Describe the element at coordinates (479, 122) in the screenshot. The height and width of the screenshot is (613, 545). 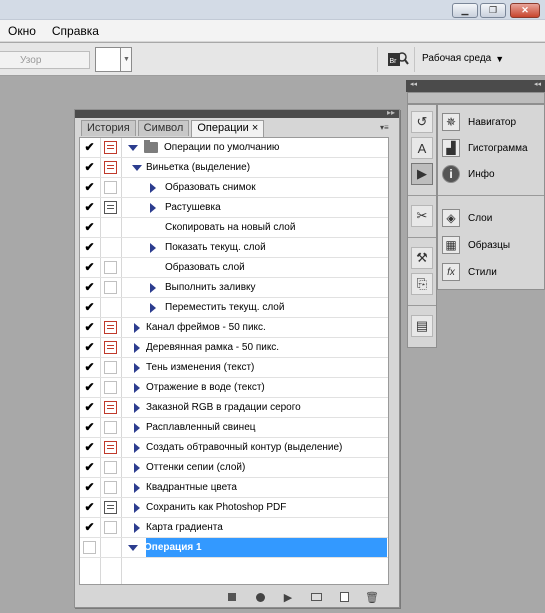
I see `dock-item-navigator: ✵ Навигатор` at that location.